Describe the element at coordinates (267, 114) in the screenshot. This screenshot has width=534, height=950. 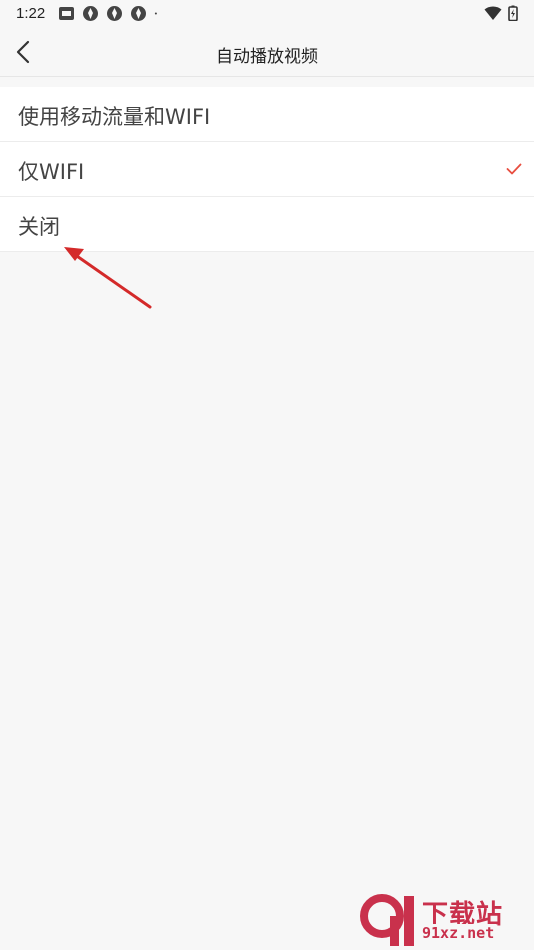
I see `option-mobile-and-wifi: 使用移动流量和WIFI` at that location.